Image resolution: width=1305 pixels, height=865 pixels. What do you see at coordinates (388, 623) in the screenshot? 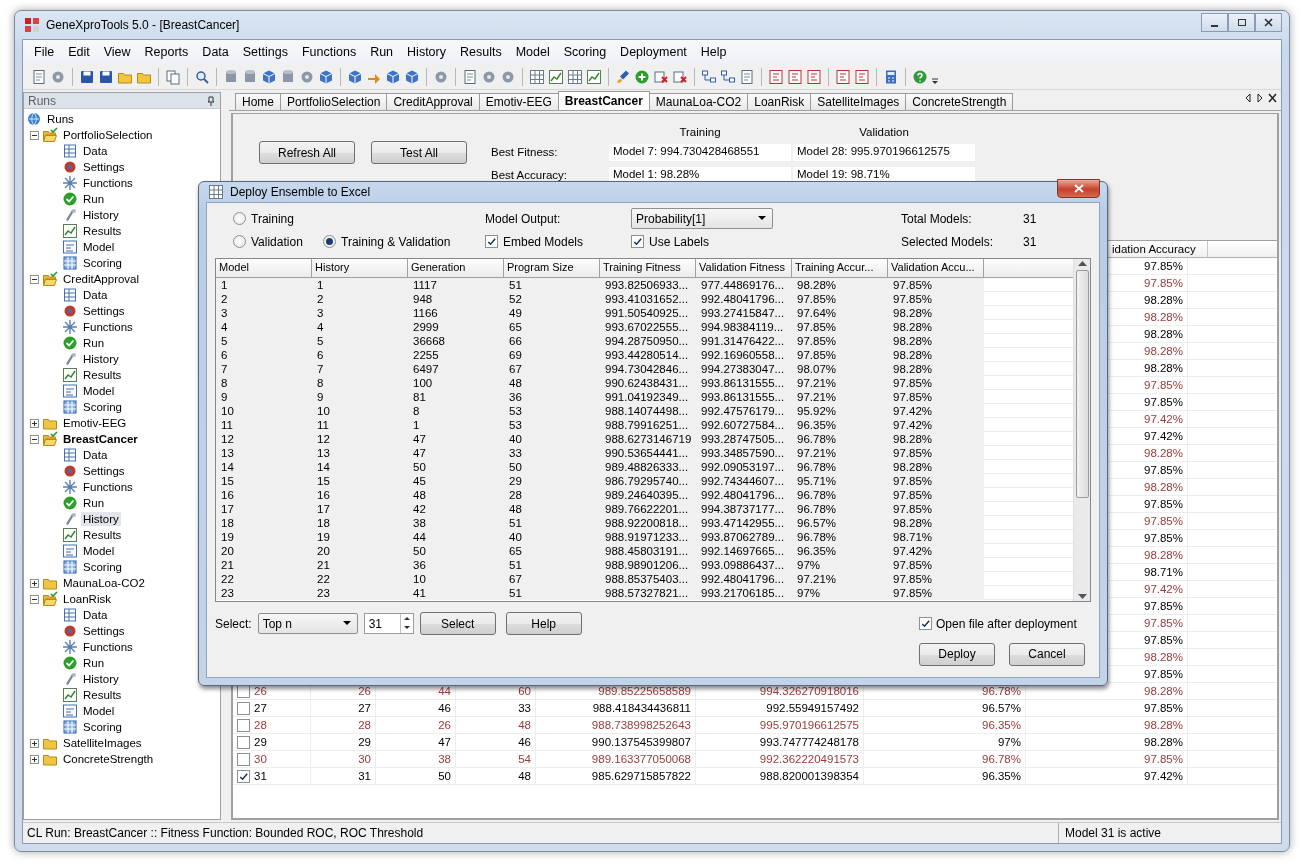
I see `number-field: 31` at bounding box center [388, 623].